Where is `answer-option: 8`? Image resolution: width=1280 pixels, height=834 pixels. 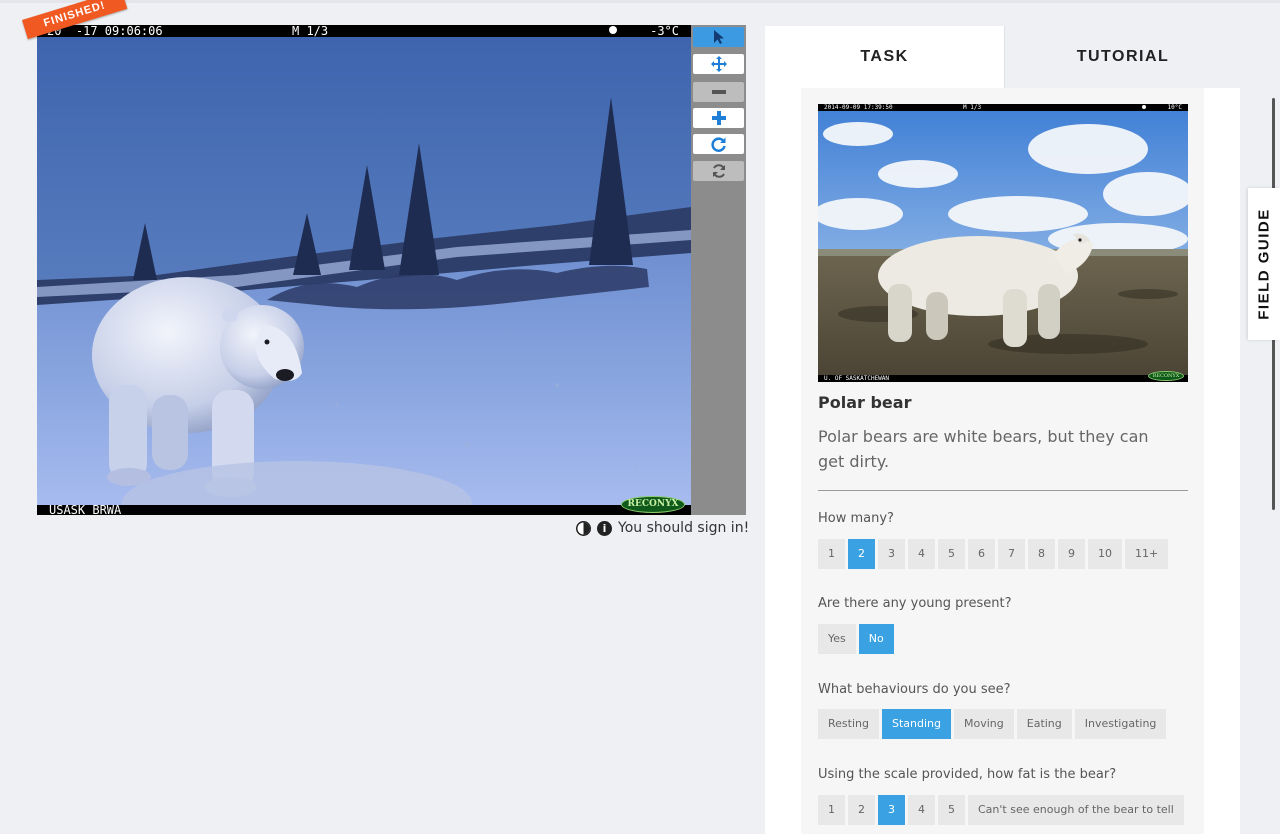
answer-option: 8 is located at coordinates (1041, 554).